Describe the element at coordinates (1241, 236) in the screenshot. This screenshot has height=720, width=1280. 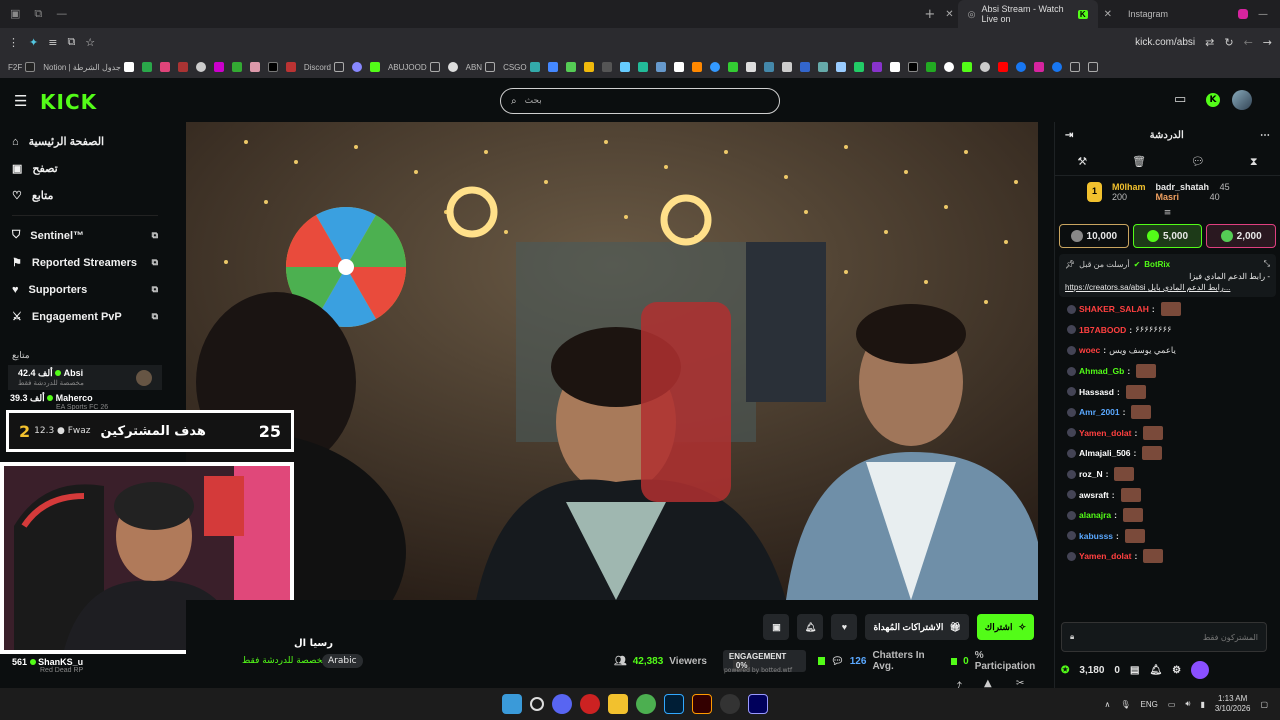
I see `gift-tier-3: 2,000` at that location.